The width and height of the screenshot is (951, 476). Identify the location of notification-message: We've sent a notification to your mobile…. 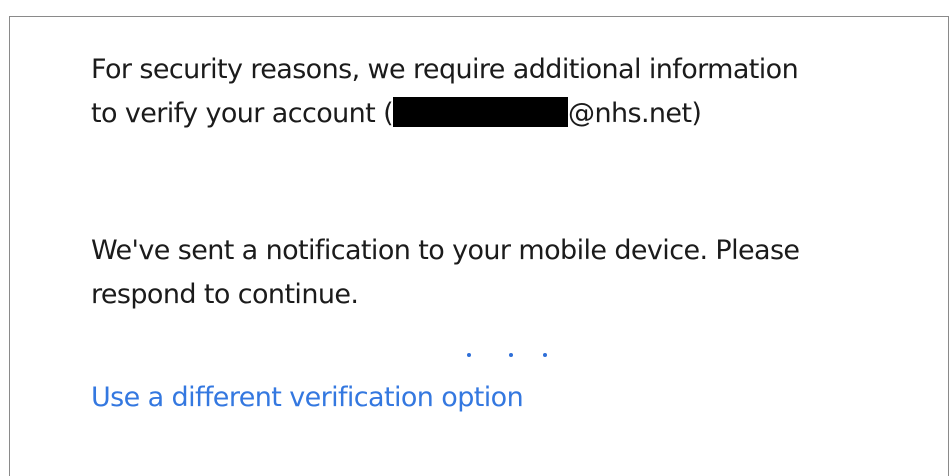
(445, 273).